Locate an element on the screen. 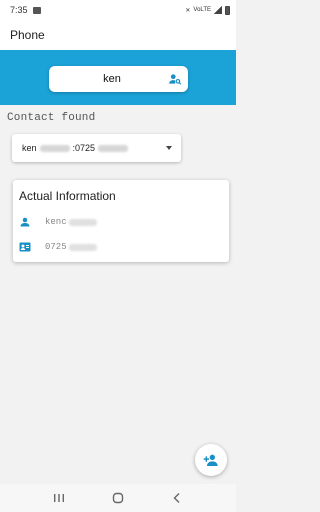  app-title: Phone is located at coordinates (27, 35).